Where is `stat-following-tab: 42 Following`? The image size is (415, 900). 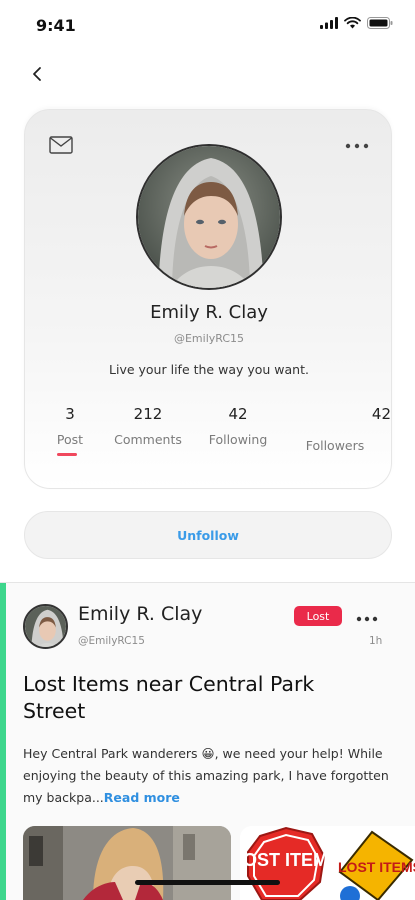
stat-following-tab: 42 Following is located at coordinates (238, 426).